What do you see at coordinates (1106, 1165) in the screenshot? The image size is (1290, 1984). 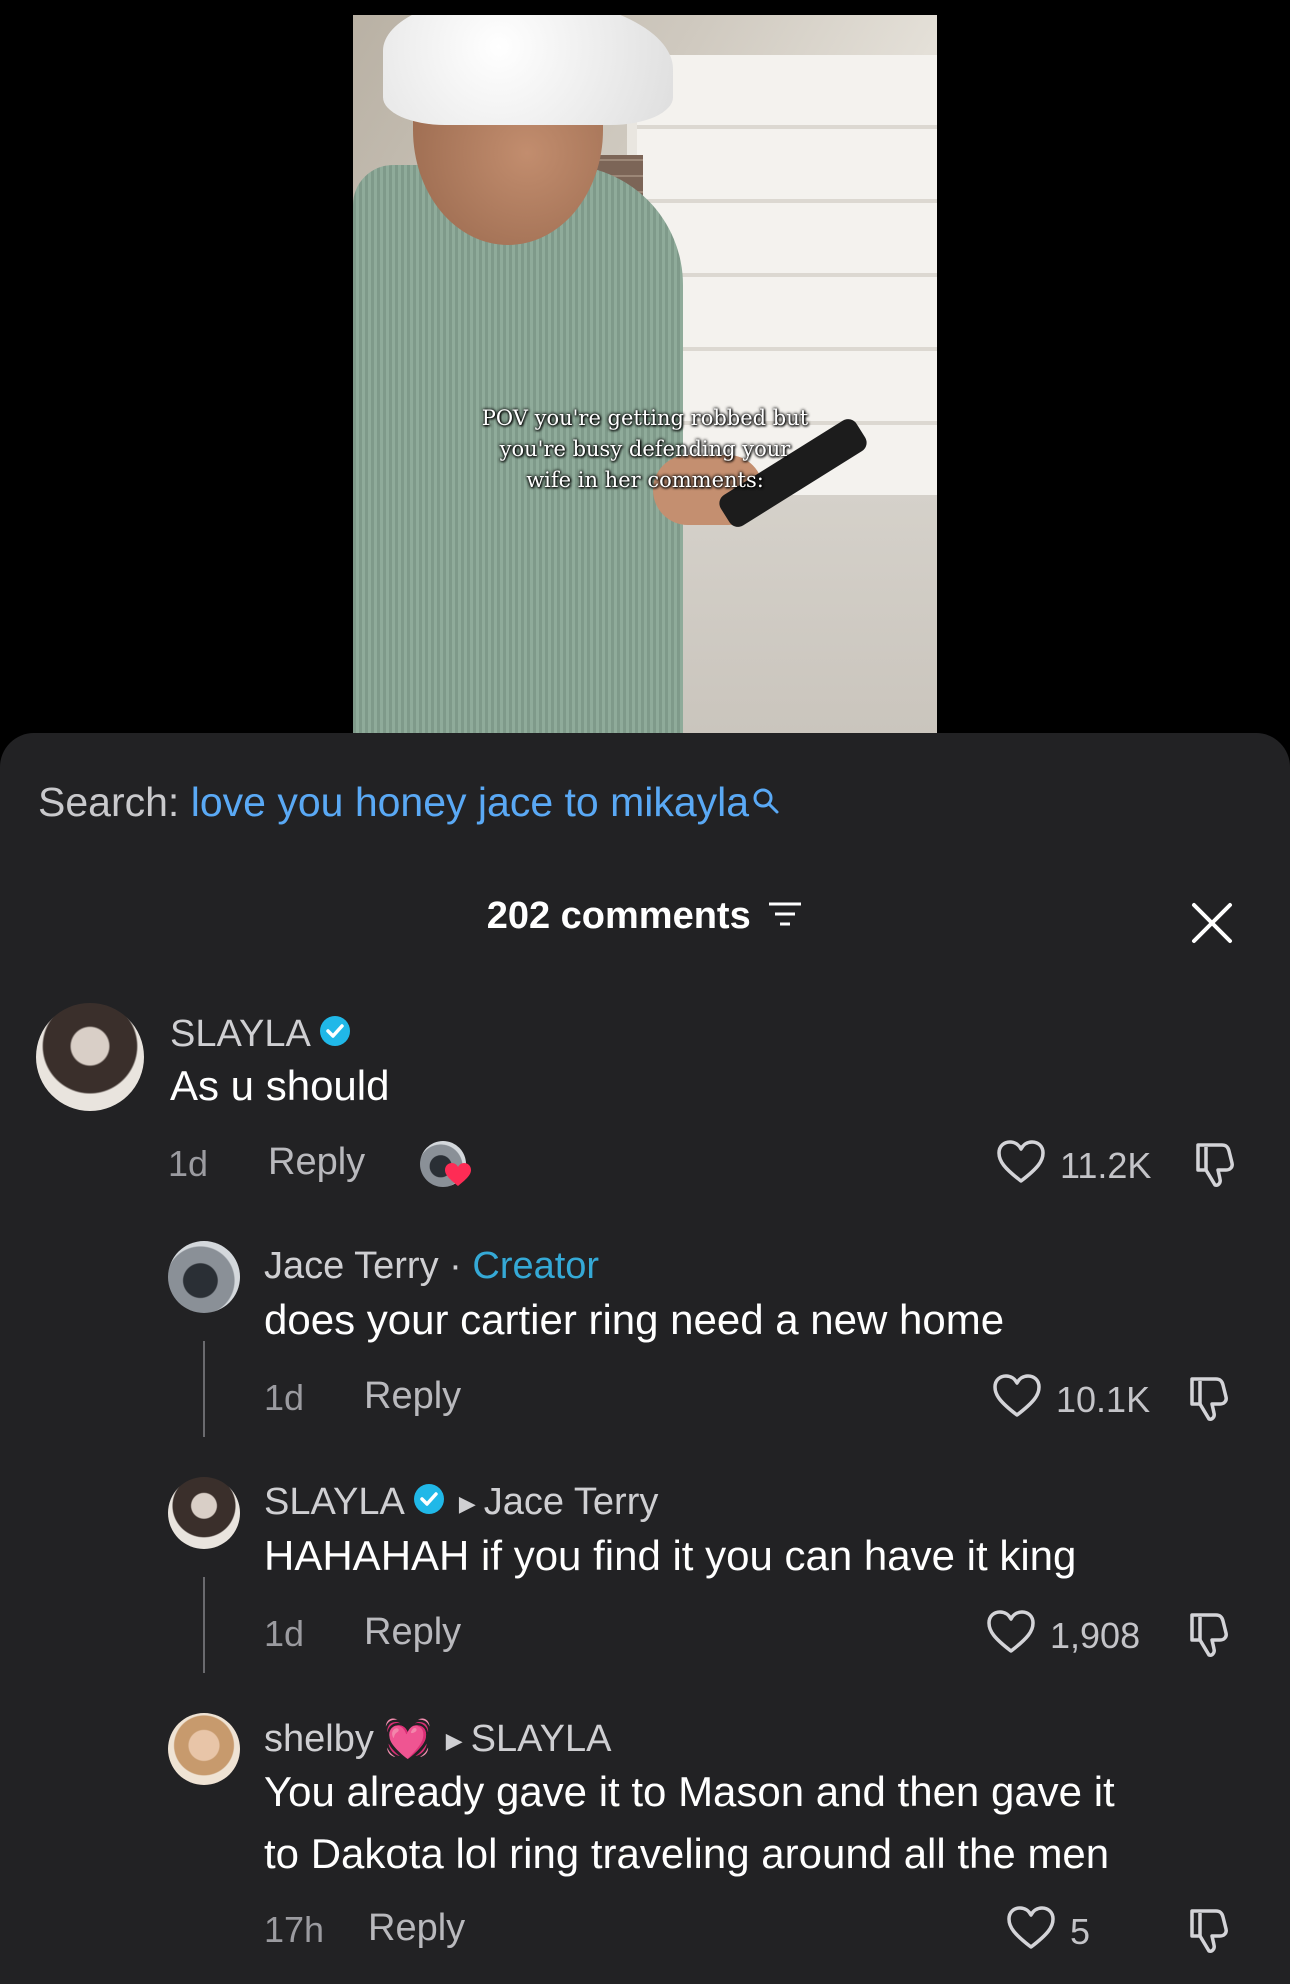 I see `like-count: 11.2K` at bounding box center [1106, 1165].